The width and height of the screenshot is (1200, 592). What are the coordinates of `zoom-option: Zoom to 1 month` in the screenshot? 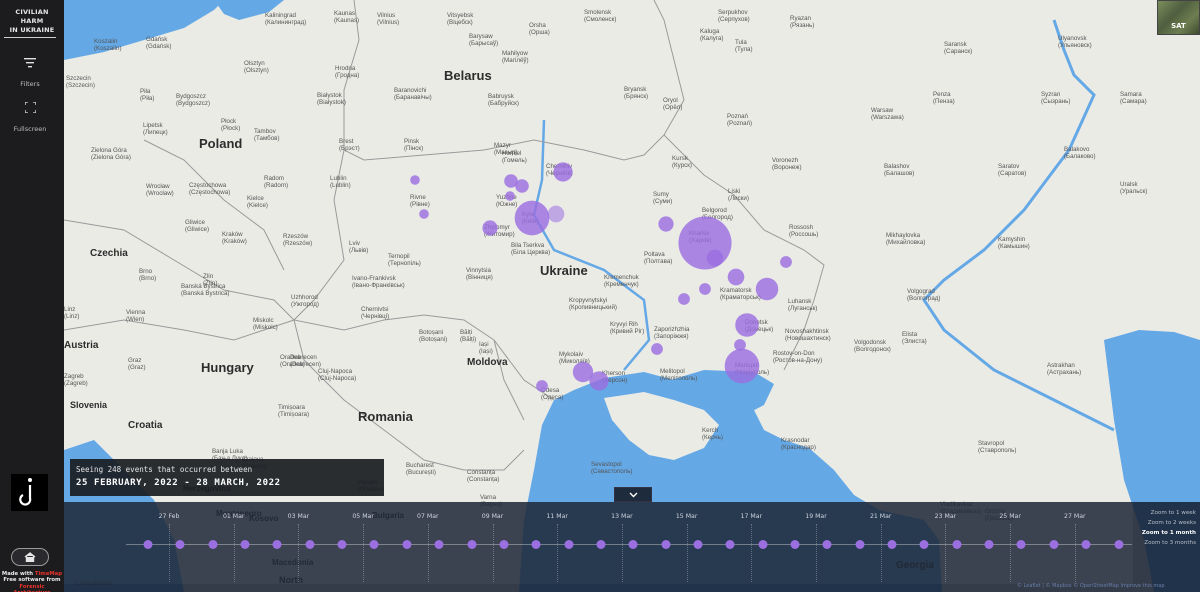 It's located at (1169, 533).